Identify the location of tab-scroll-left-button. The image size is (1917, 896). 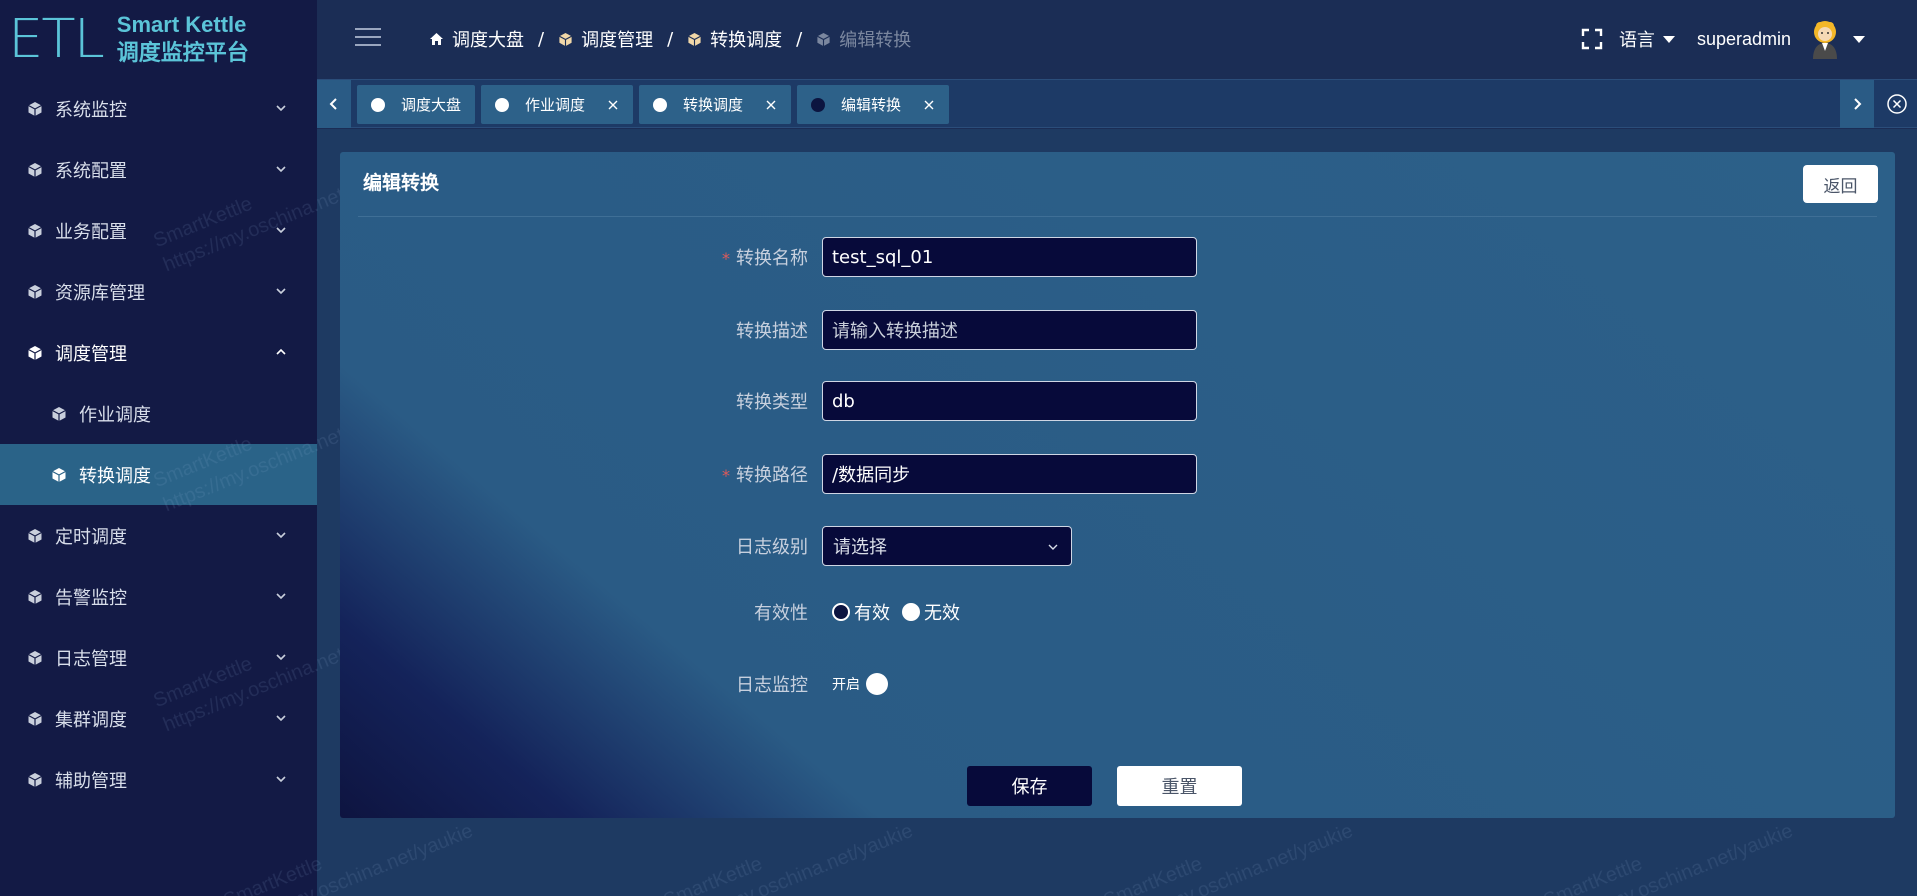
(334, 104).